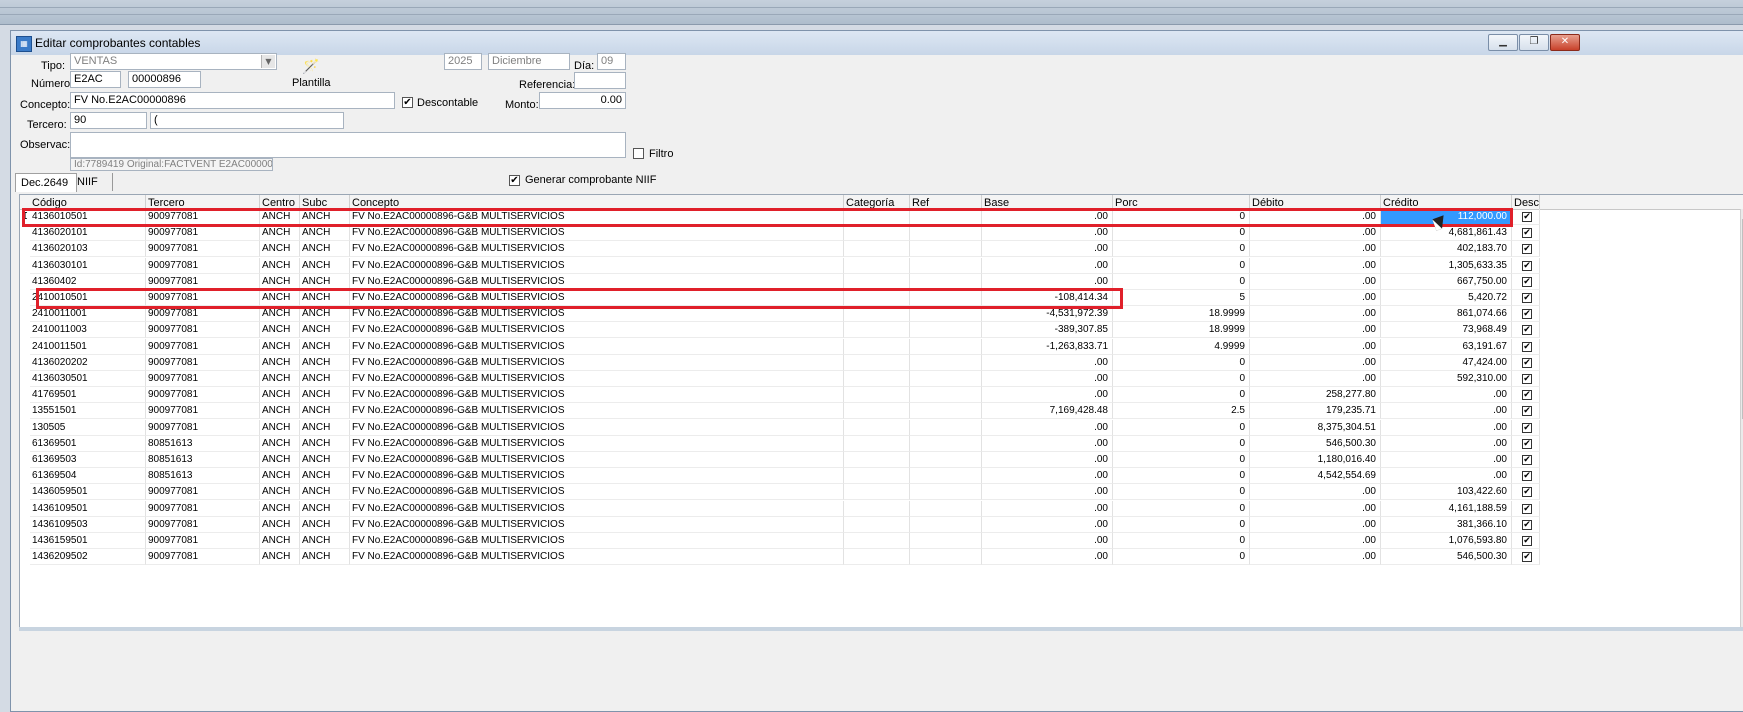 This screenshot has width=1743, height=712. I want to click on column-header: Código, so click(88, 202).